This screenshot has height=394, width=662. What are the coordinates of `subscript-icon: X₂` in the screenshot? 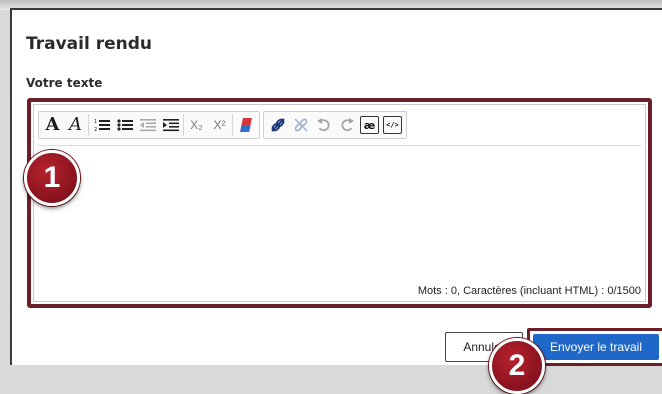 It's located at (196, 125).